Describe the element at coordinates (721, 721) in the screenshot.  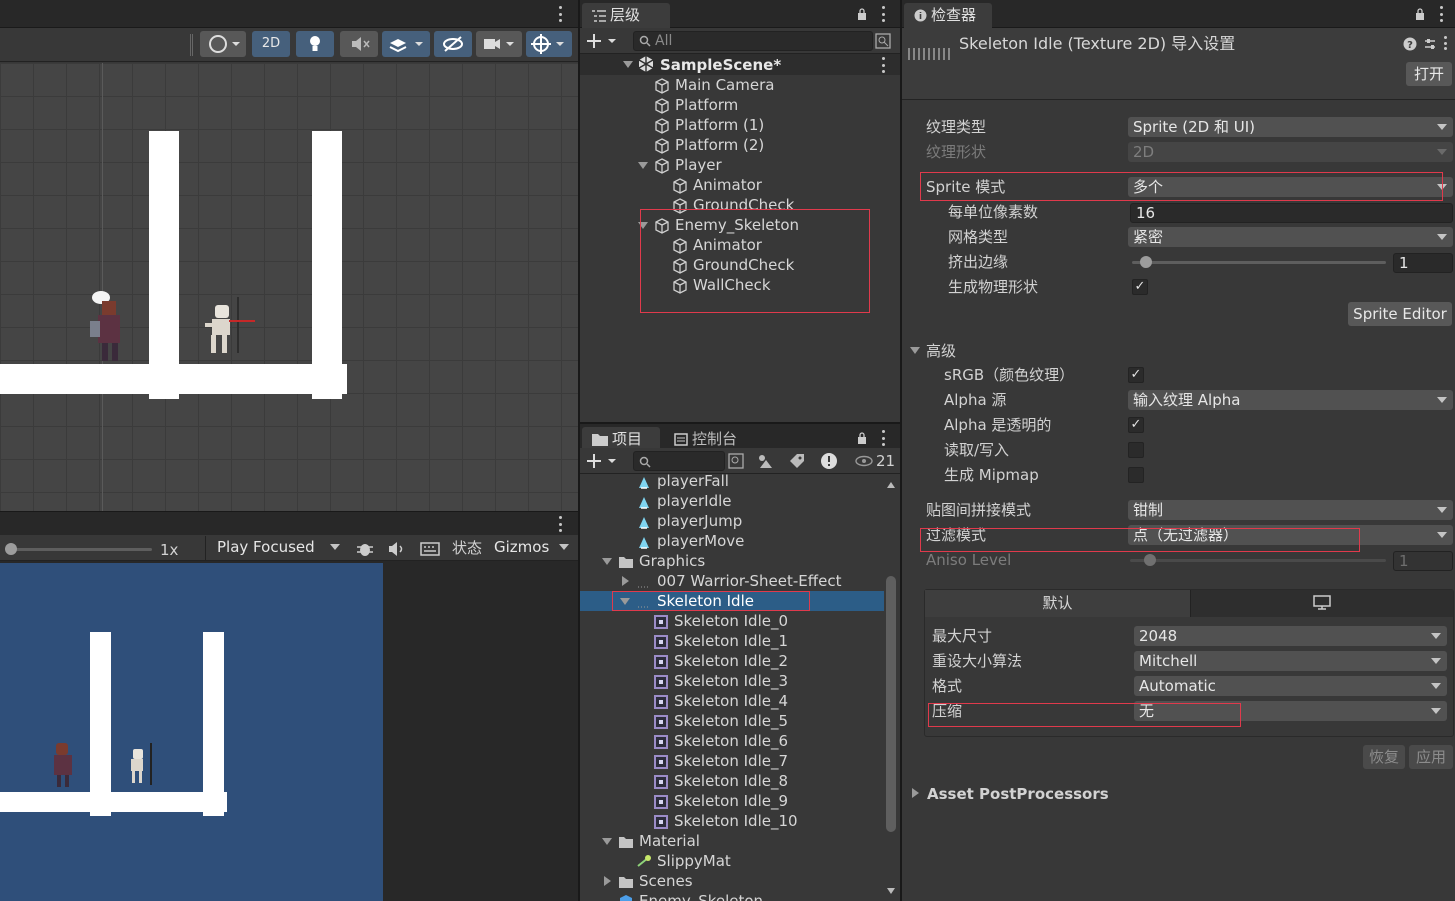
I see `project-item: Skeleton Idle_5` at that location.